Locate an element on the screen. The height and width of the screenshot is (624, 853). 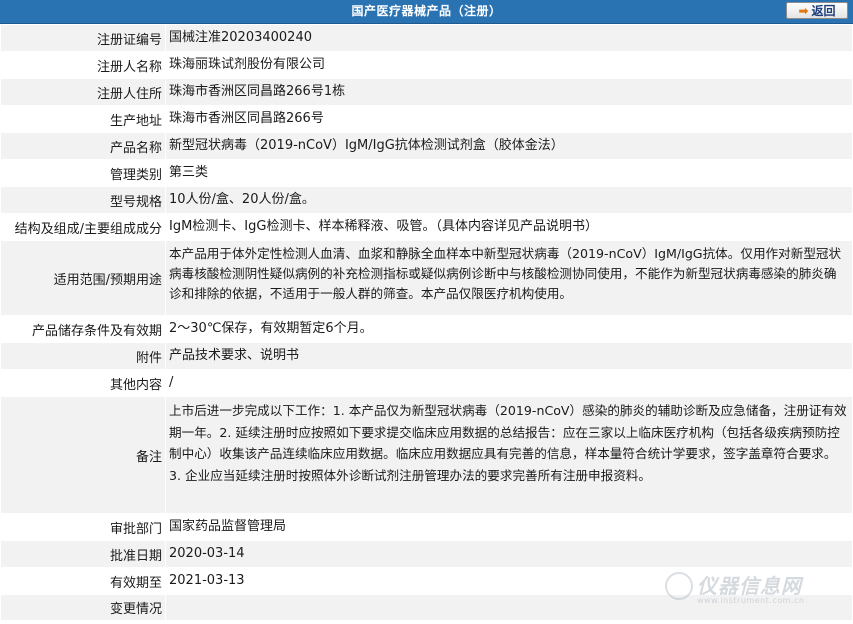
row-value: 珠海市香洲区同昌路266号1栋 is located at coordinates (257, 91).